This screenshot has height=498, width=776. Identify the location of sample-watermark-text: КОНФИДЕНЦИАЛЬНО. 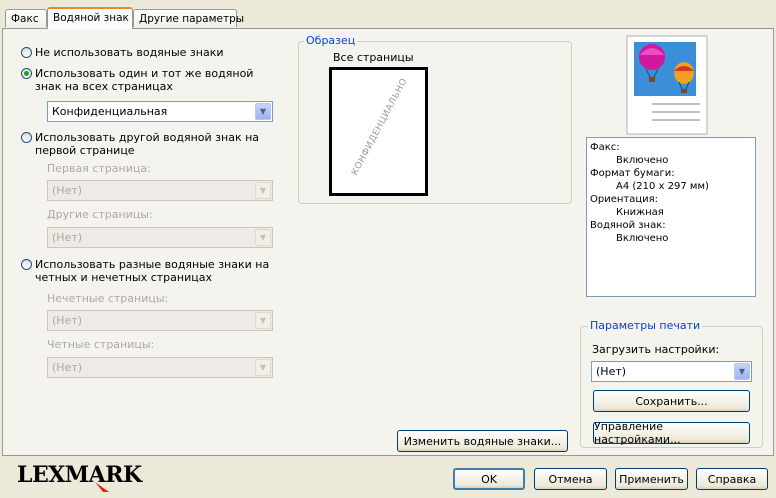
(380, 127).